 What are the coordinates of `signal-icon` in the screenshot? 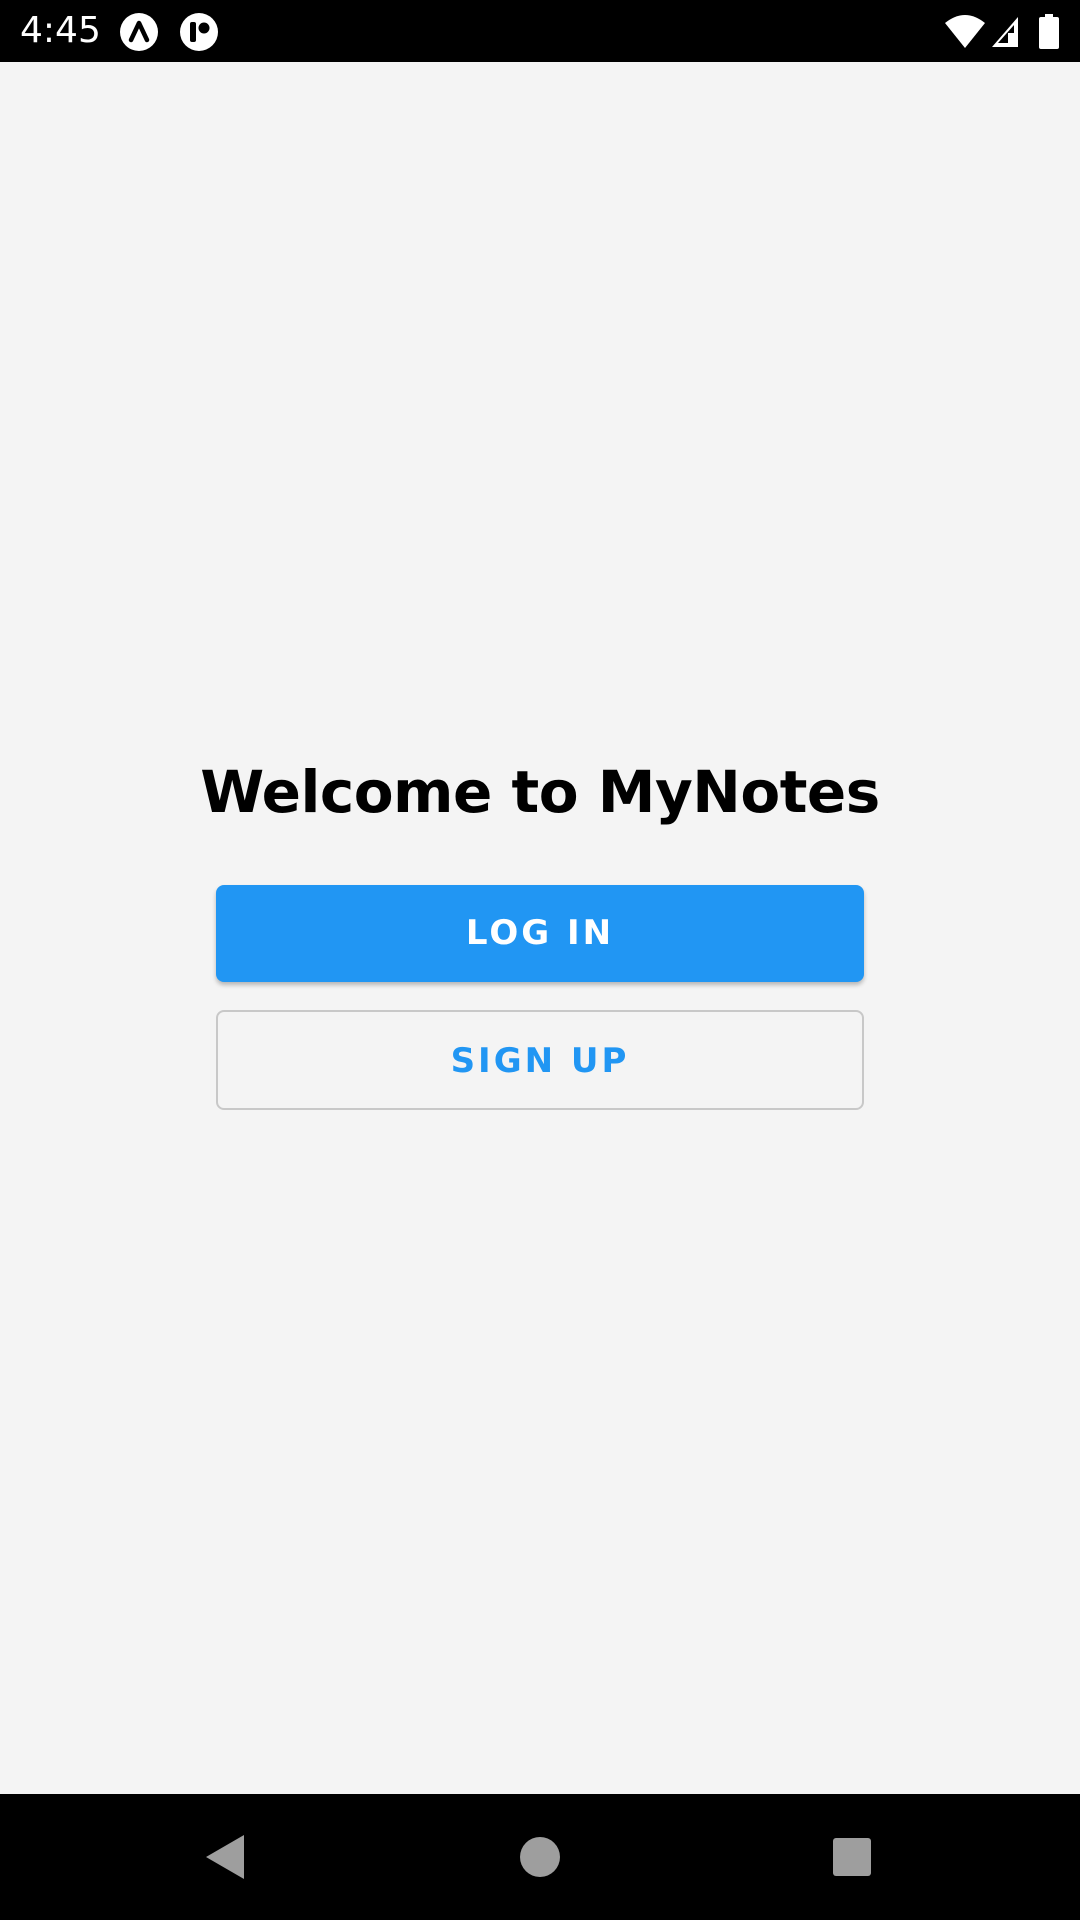 It's located at (1005, 32).